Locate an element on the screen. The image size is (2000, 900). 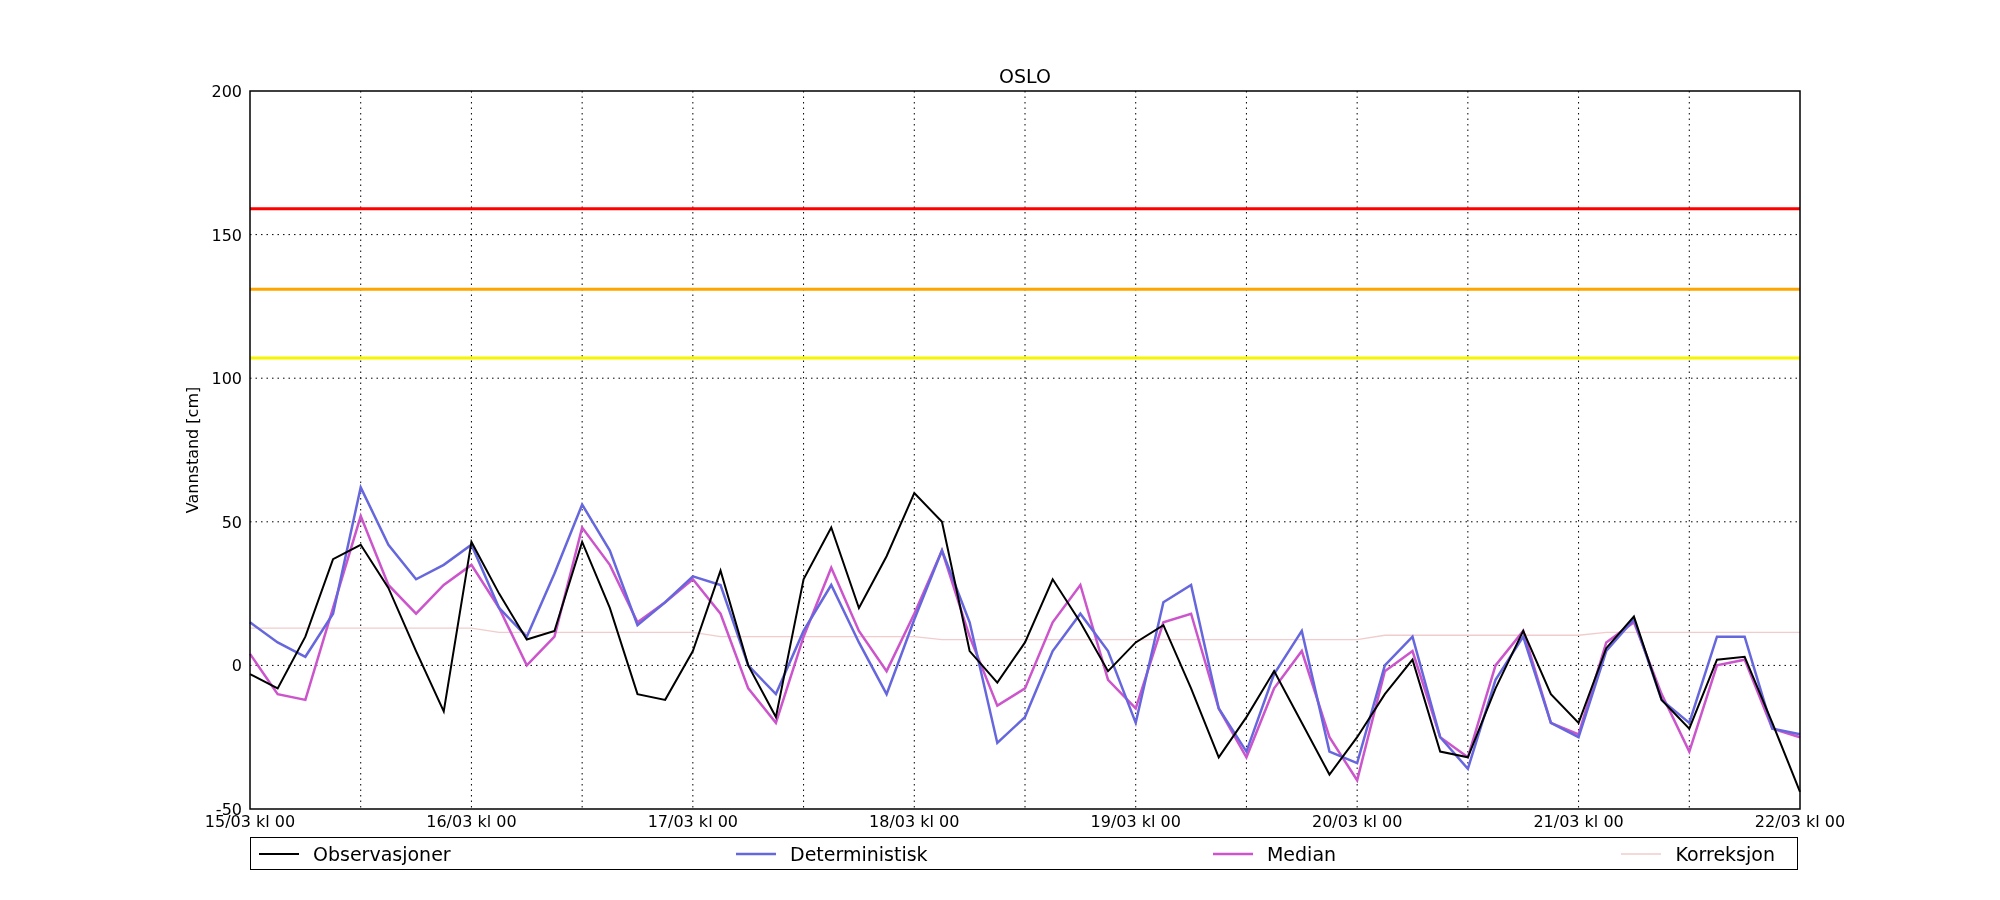
chart-title: OSLO is located at coordinates (1025, 76).